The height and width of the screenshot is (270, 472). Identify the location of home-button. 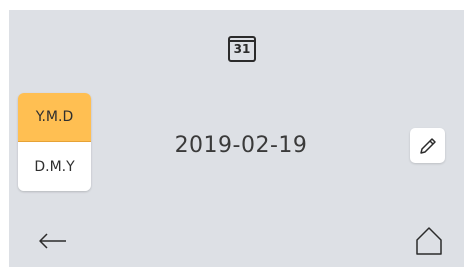
(429, 241).